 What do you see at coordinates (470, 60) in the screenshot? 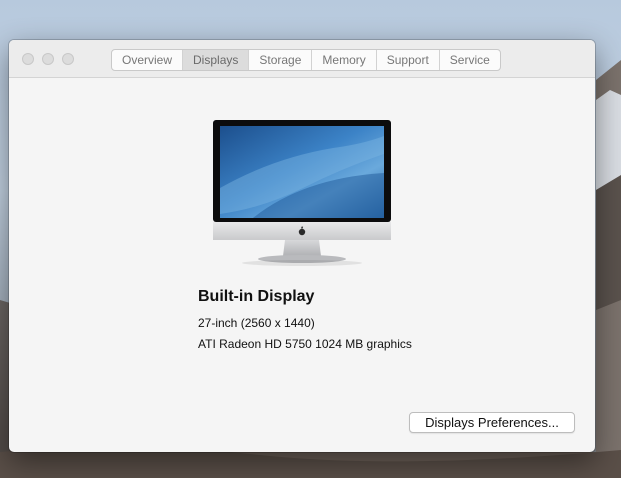
I see `tab-service: Service` at bounding box center [470, 60].